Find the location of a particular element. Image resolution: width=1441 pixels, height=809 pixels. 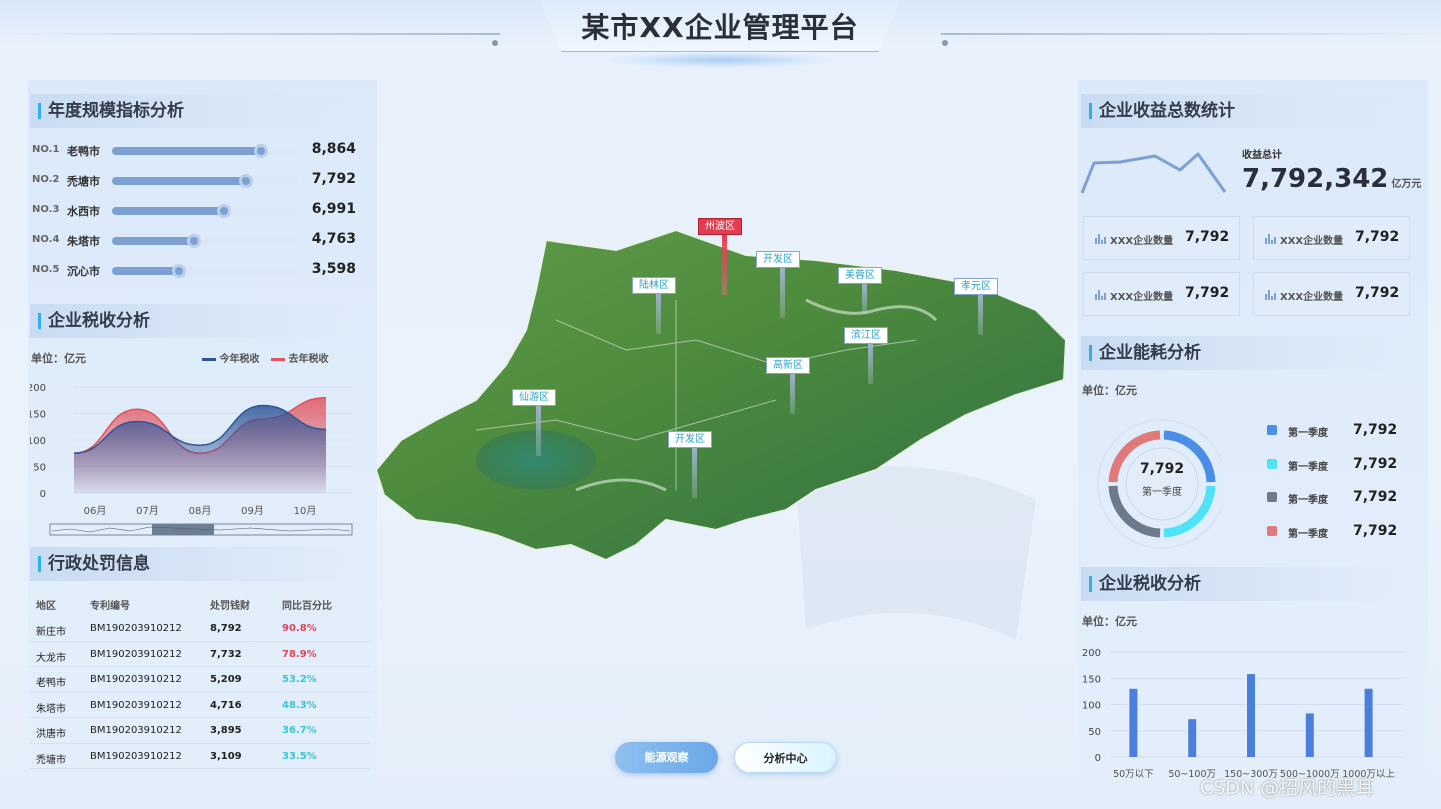

penalty-table-header: 地区 专利编号 处罚钱财 同比百分比 is located at coordinates (200, 603).